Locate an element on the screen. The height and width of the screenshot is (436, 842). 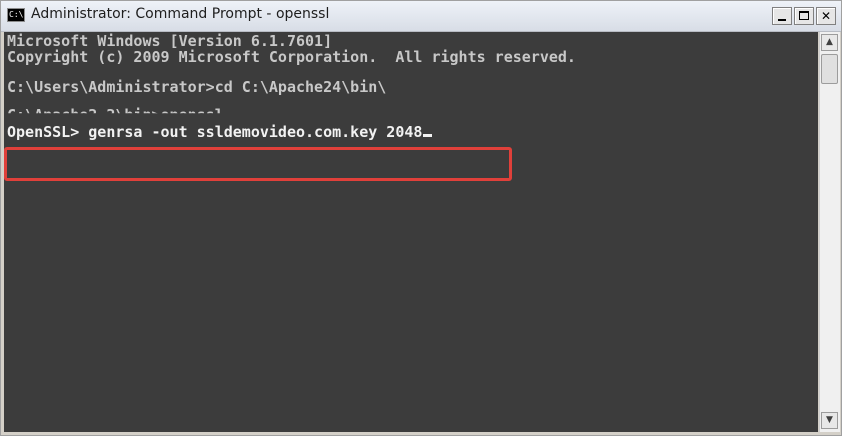
close-button: ✕ is located at coordinates (826, 16).